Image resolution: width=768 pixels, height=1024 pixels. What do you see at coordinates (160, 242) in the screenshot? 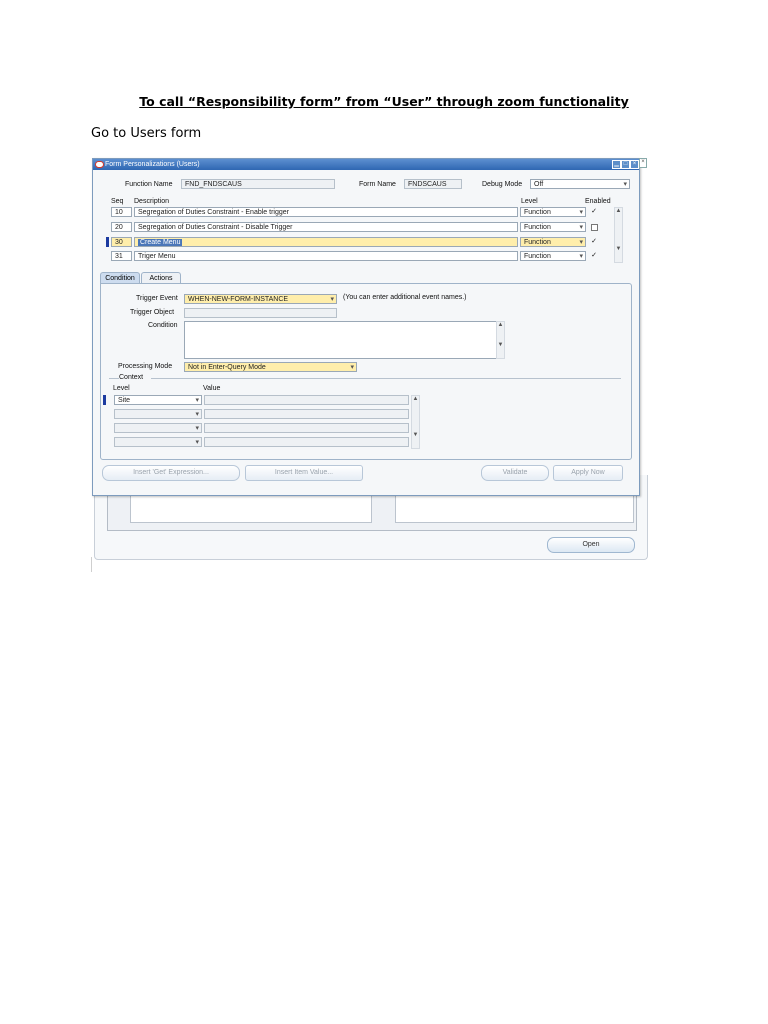
I see `selected-text: Create Menu` at bounding box center [160, 242].